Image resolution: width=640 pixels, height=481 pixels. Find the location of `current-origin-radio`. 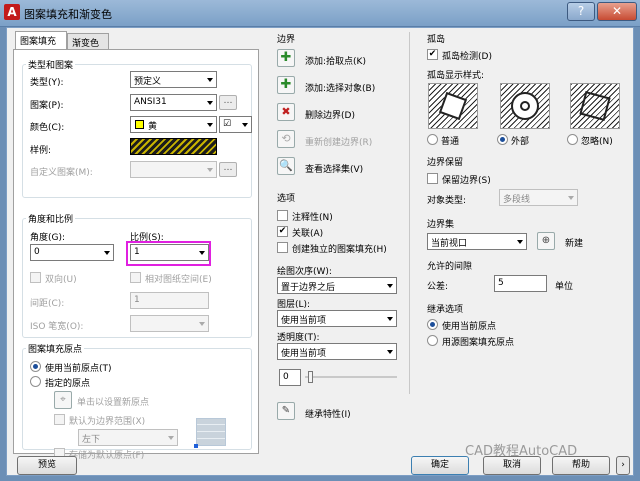

current-origin-radio is located at coordinates (35, 366).